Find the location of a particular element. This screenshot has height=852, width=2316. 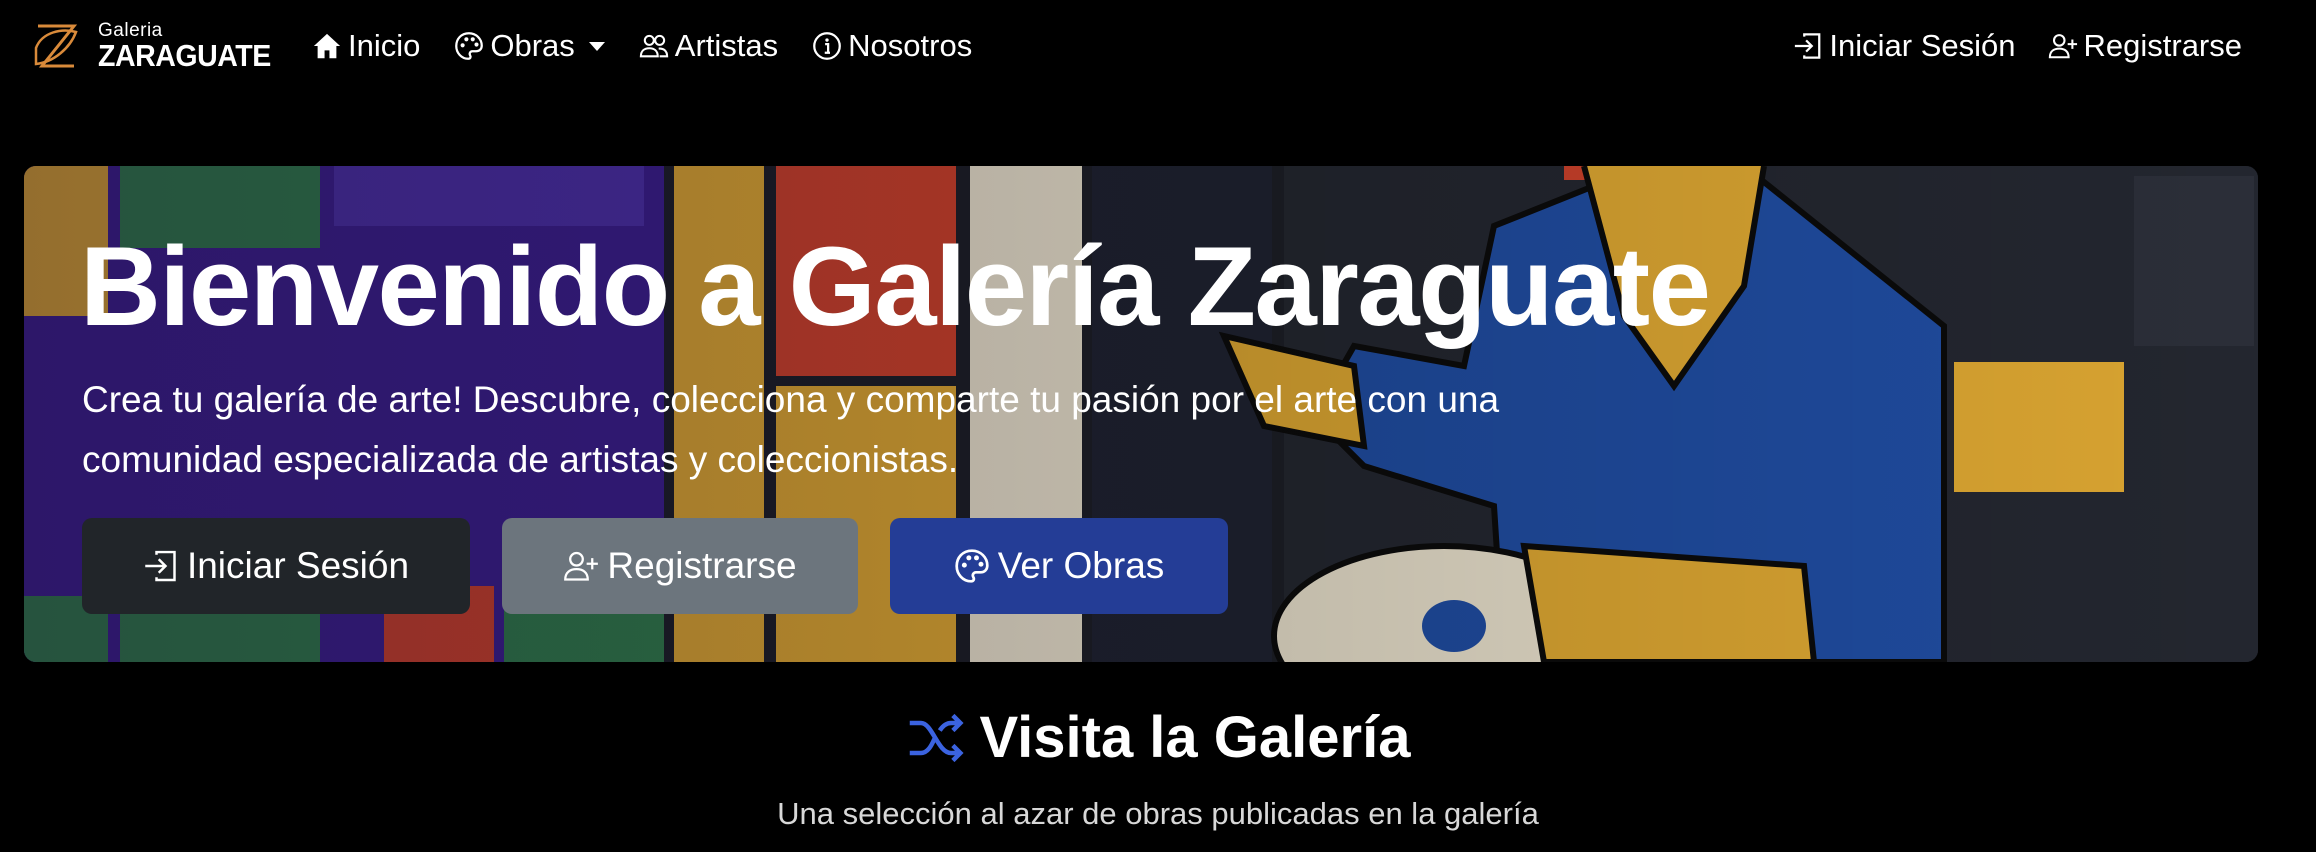

section-title: Visita la Galería is located at coordinates (1158, 737).